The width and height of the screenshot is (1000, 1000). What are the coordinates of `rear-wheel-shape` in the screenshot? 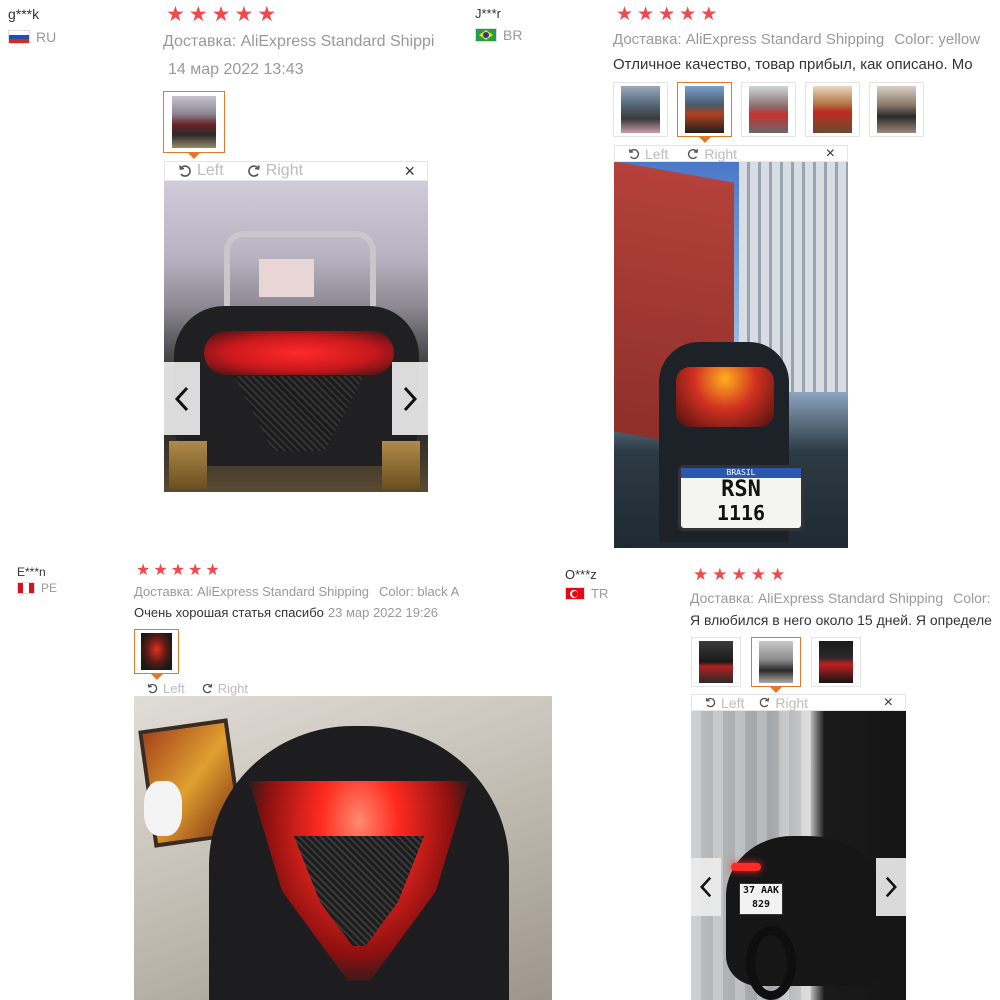 It's located at (771, 963).